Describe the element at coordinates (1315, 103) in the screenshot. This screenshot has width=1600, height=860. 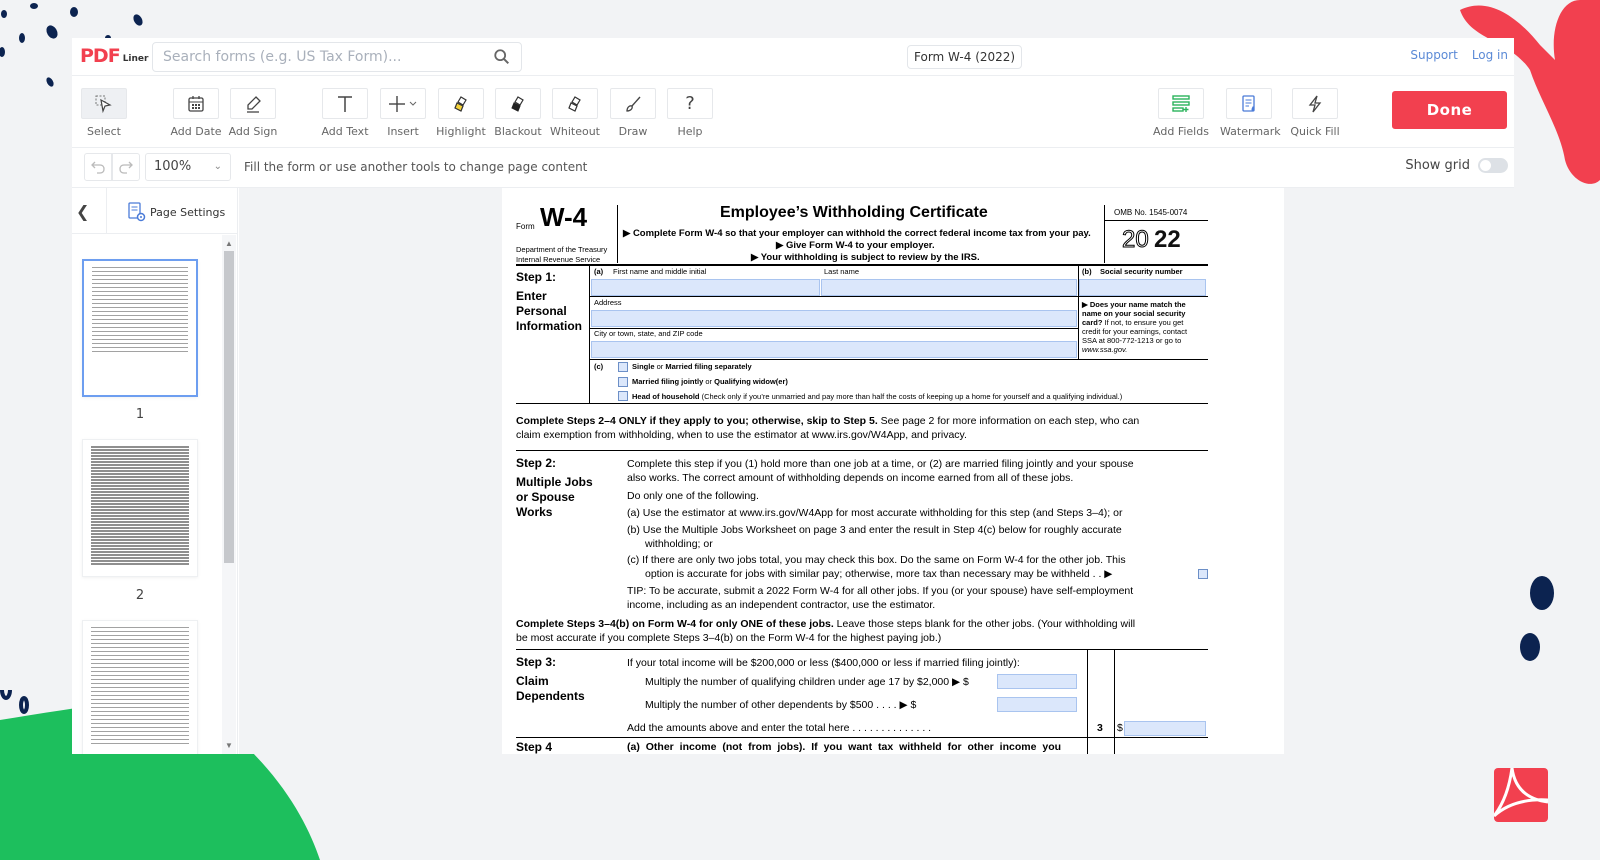
I see `lightning-icon` at that location.